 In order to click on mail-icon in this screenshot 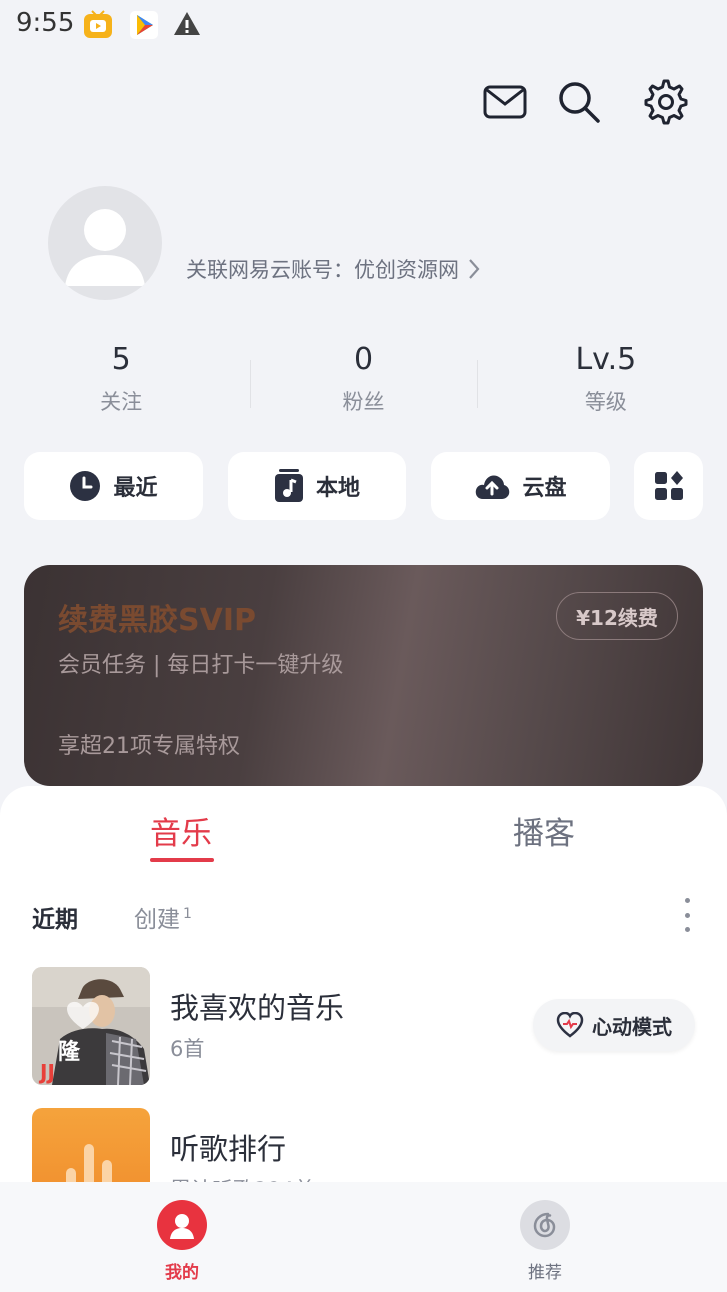, I will do `click(505, 102)`.